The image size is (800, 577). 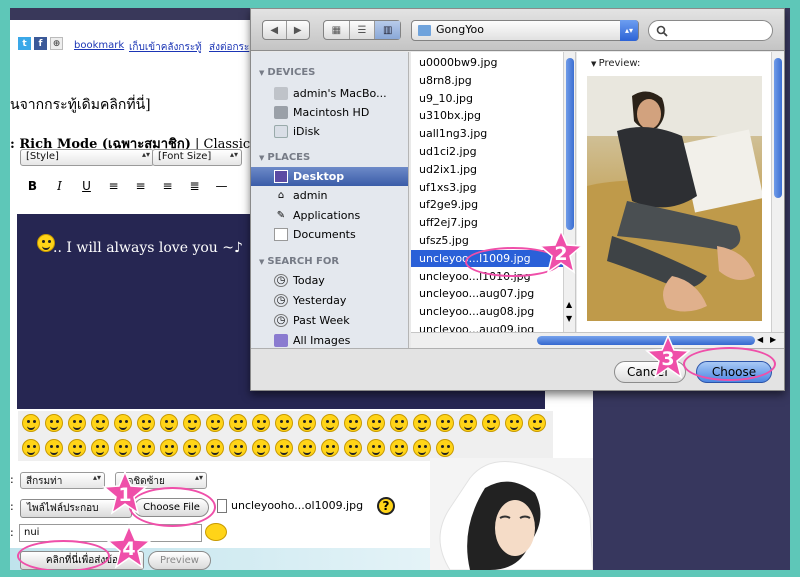 What do you see at coordinates (329, 215) in the screenshot?
I see `sidebar-item-applications: ✎ Applications` at bounding box center [329, 215].